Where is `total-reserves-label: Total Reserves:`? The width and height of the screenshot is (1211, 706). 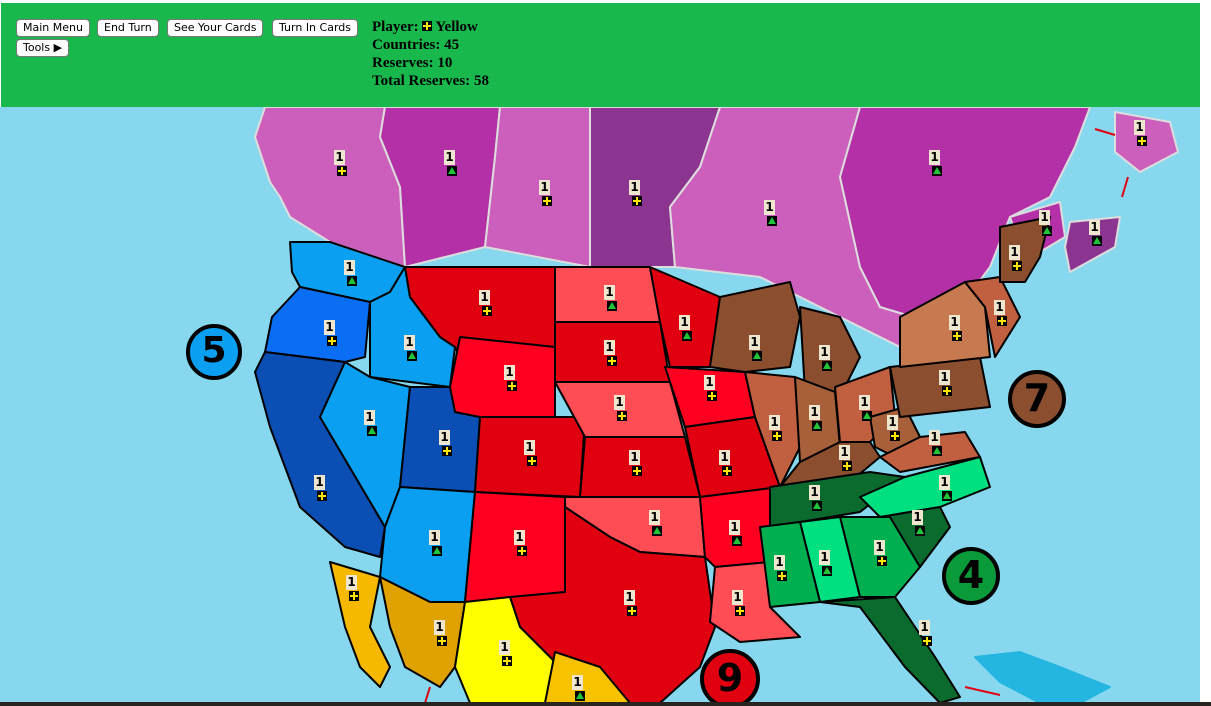
total-reserves-label: Total Reserves: is located at coordinates (421, 81).